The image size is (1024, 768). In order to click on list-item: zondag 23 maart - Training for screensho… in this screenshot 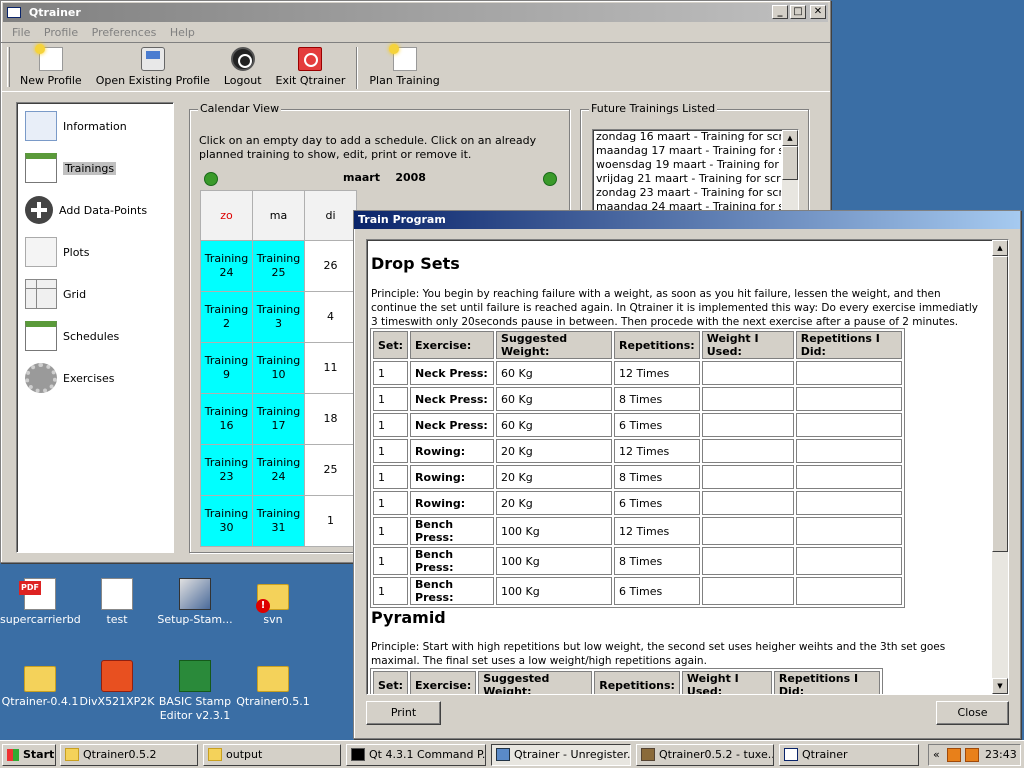, I will do `click(687, 193)`.